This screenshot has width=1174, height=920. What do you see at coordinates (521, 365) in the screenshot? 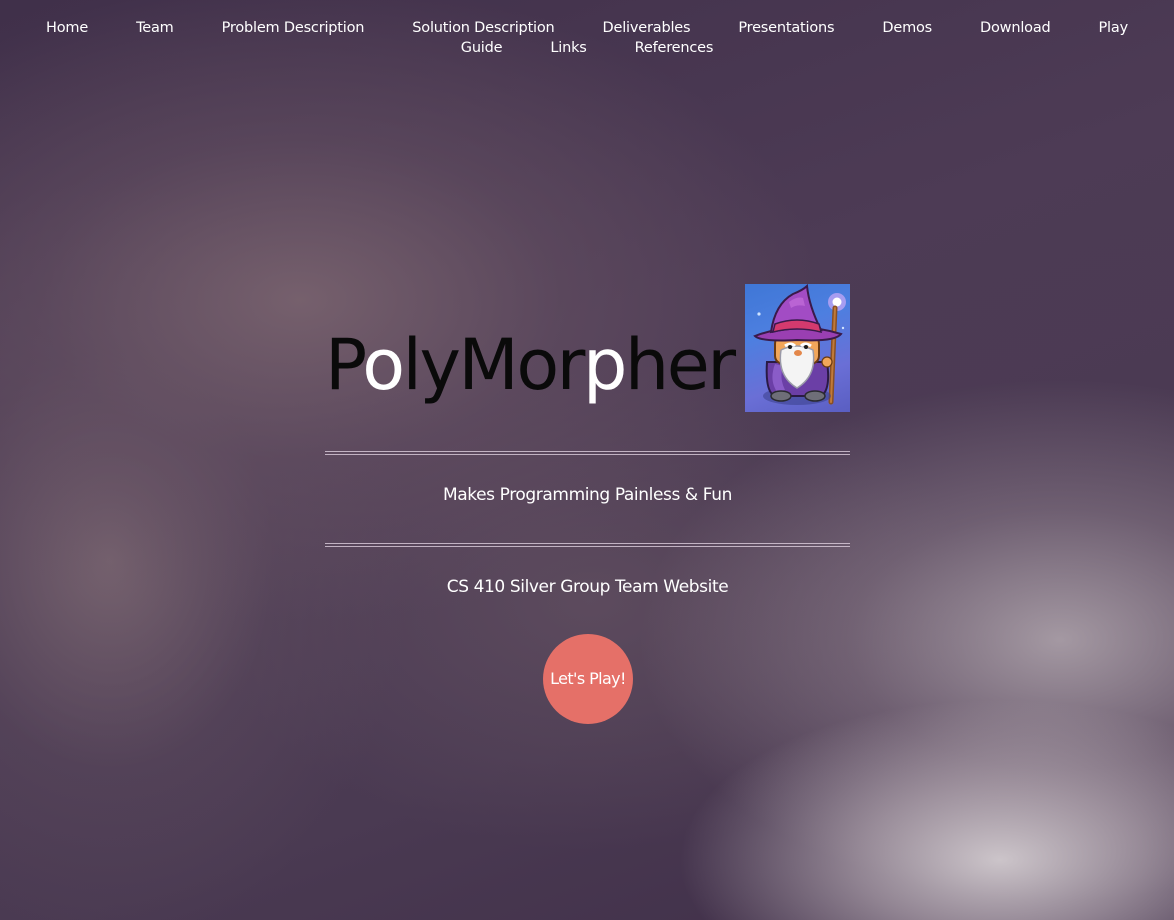
I see `logo-text-part: Mor` at bounding box center [521, 365].